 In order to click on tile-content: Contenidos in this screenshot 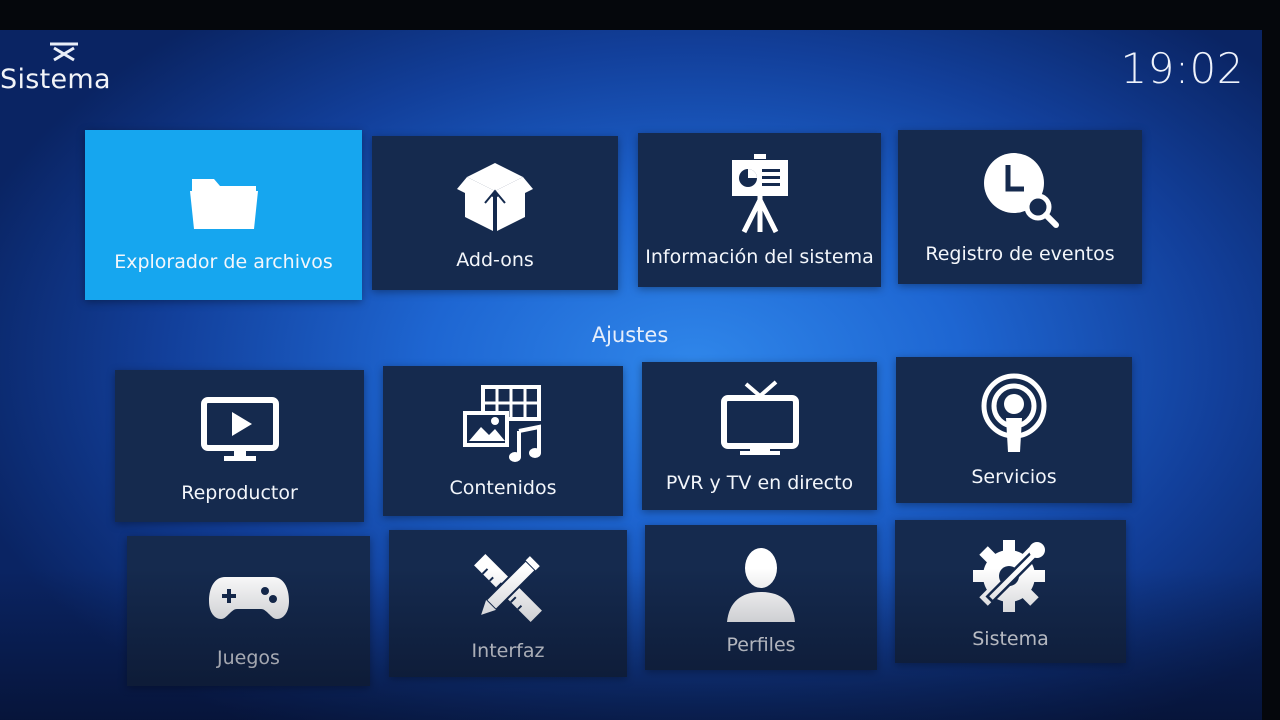, I will do `click(503, 441)`.